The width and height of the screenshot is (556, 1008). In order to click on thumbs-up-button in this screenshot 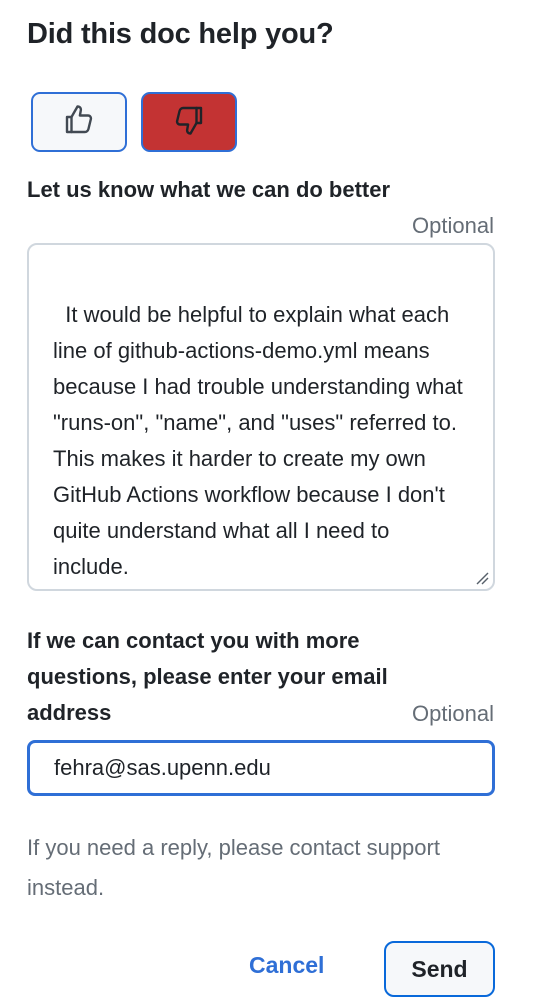, I will do `click(79, 122)`.